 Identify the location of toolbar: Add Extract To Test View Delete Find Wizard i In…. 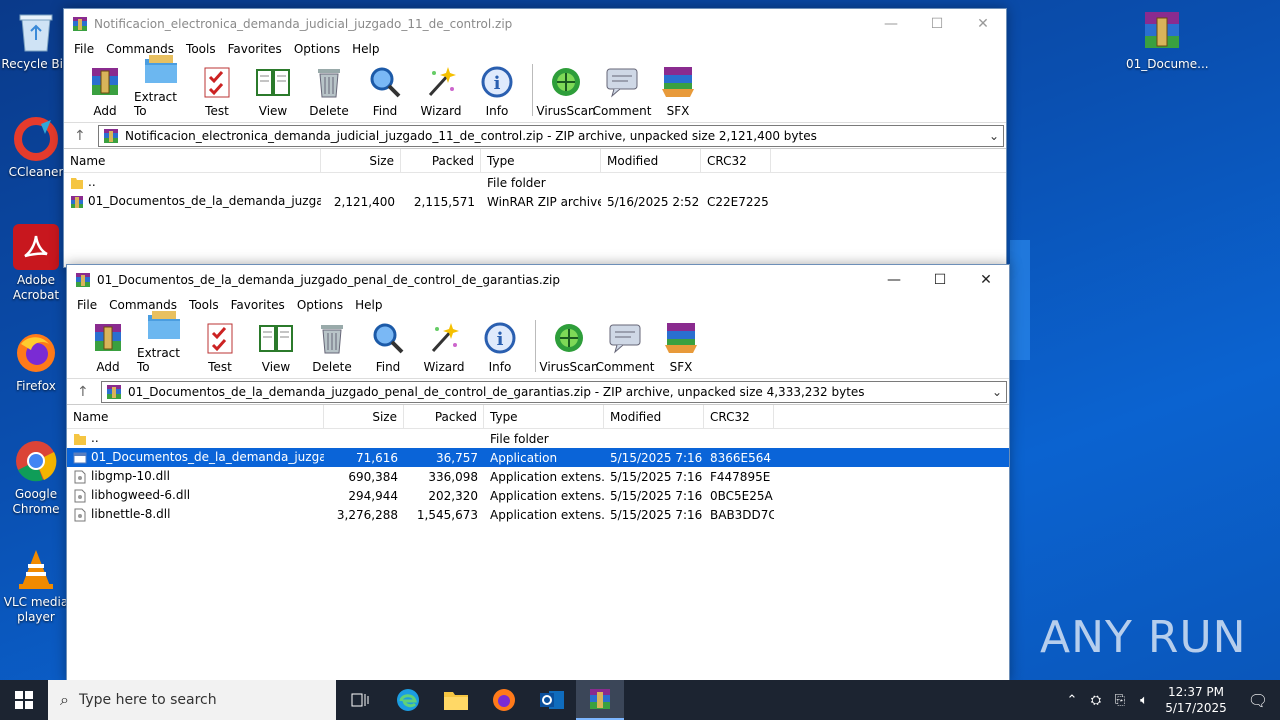
(538, 345).